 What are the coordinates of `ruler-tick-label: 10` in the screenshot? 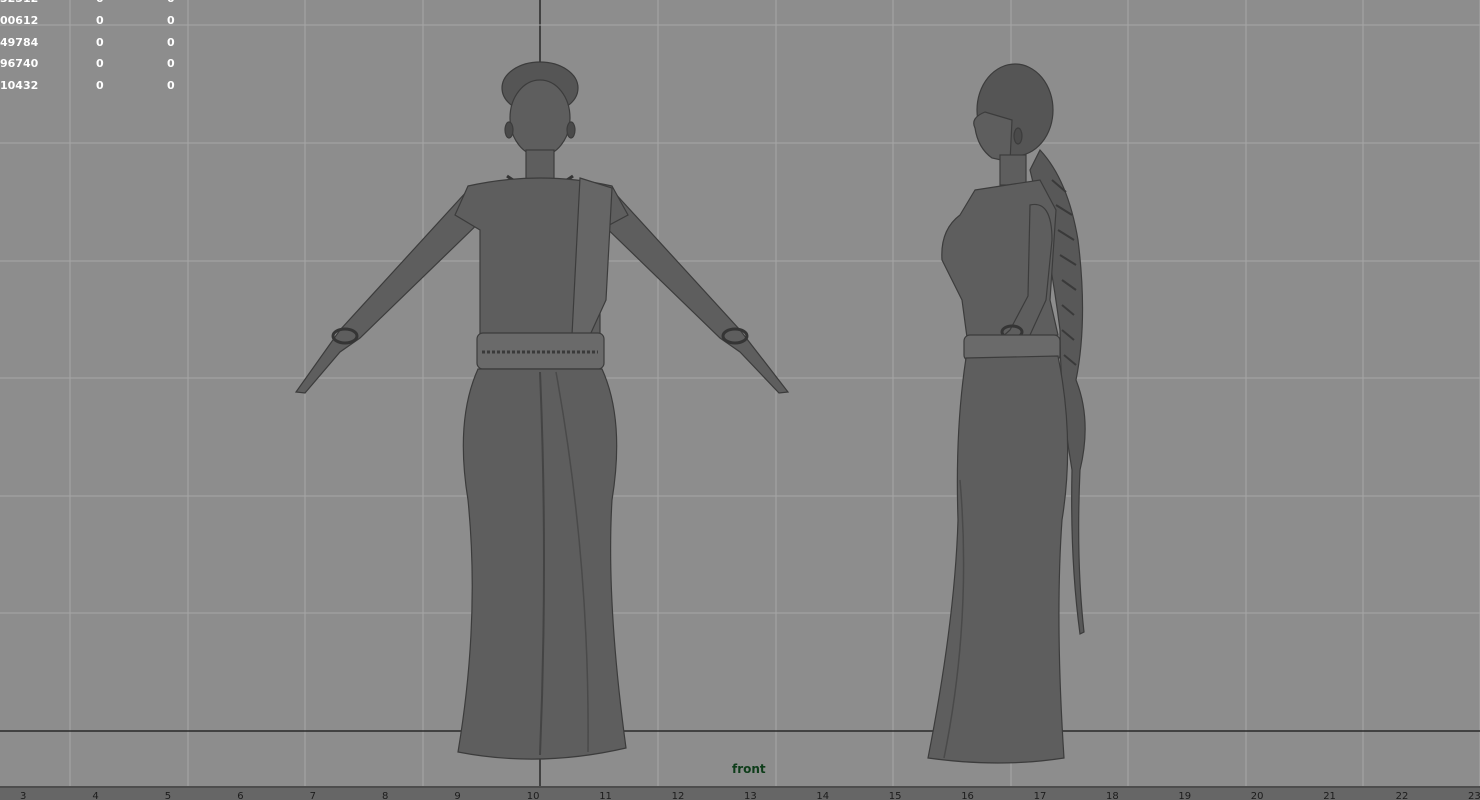 It's located at (533, 795).